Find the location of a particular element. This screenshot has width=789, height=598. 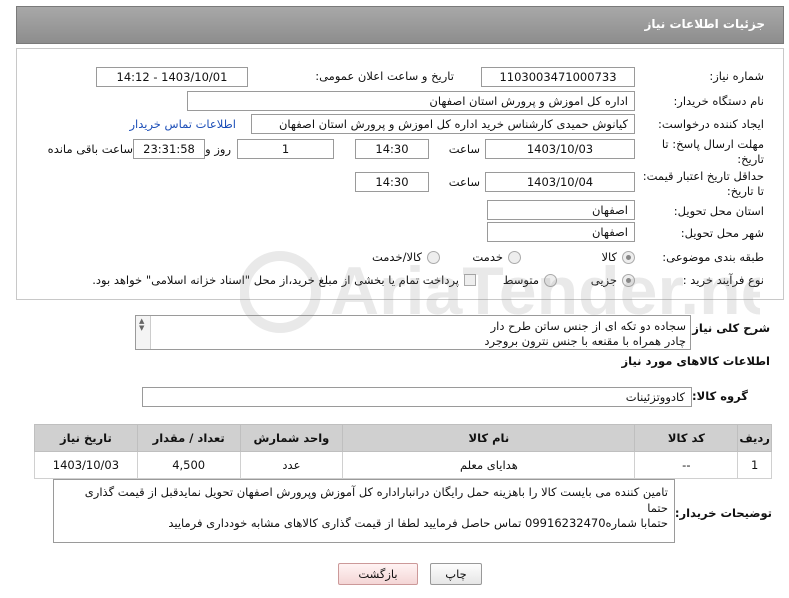

goods-group-label: گروه کالا: is located at coordinates (720, 396).